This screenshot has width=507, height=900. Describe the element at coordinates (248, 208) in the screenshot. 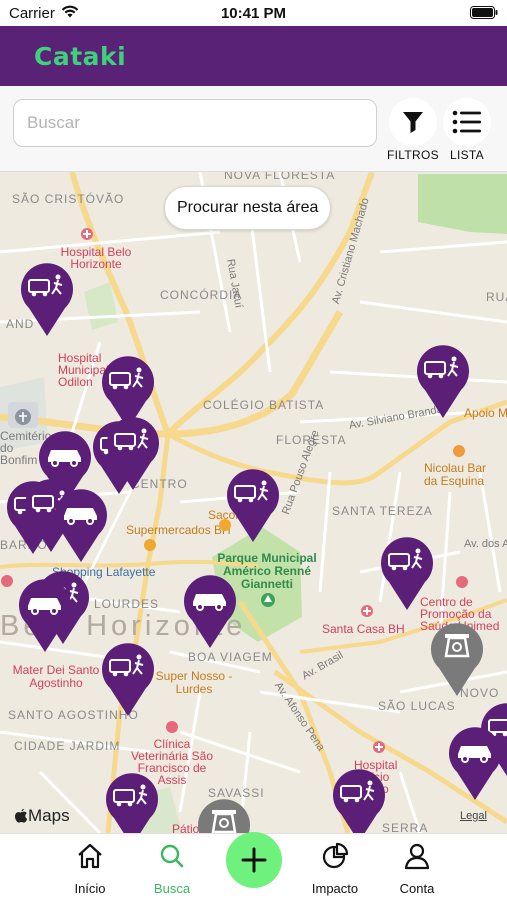

I see `search-this-area-button: Procurar nesta área` at that location.